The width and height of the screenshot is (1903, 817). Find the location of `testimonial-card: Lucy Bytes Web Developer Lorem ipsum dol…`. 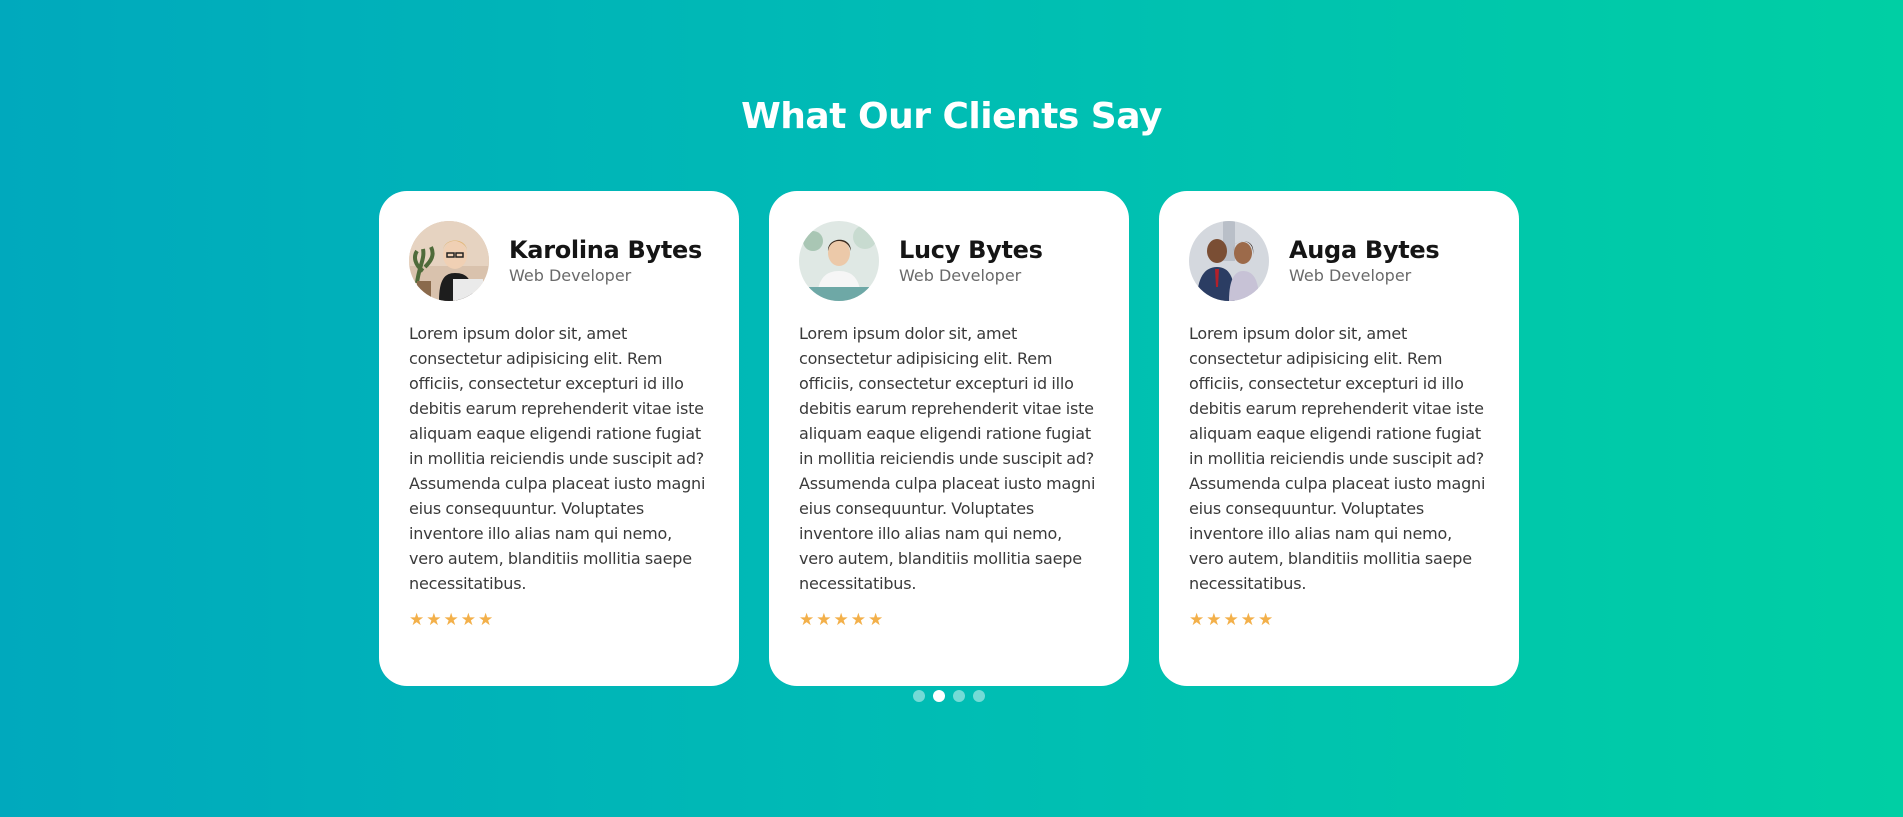

testimonial-card: Lucy Bytes Web Developer Lorem ipsum dol… is located at coordinates (949, 438).